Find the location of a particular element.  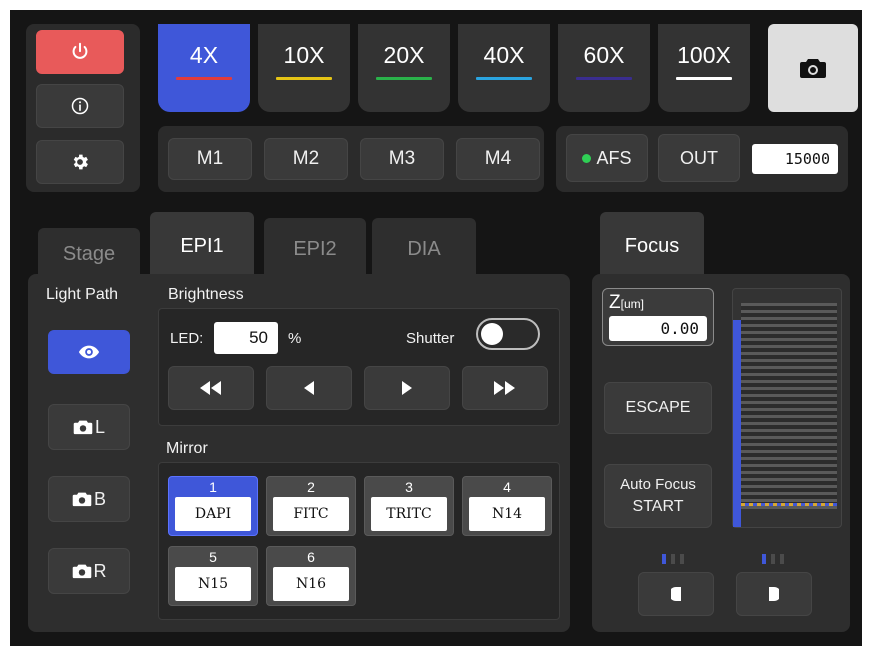

led-fast-increase-button is located at coordinates (505, 388).